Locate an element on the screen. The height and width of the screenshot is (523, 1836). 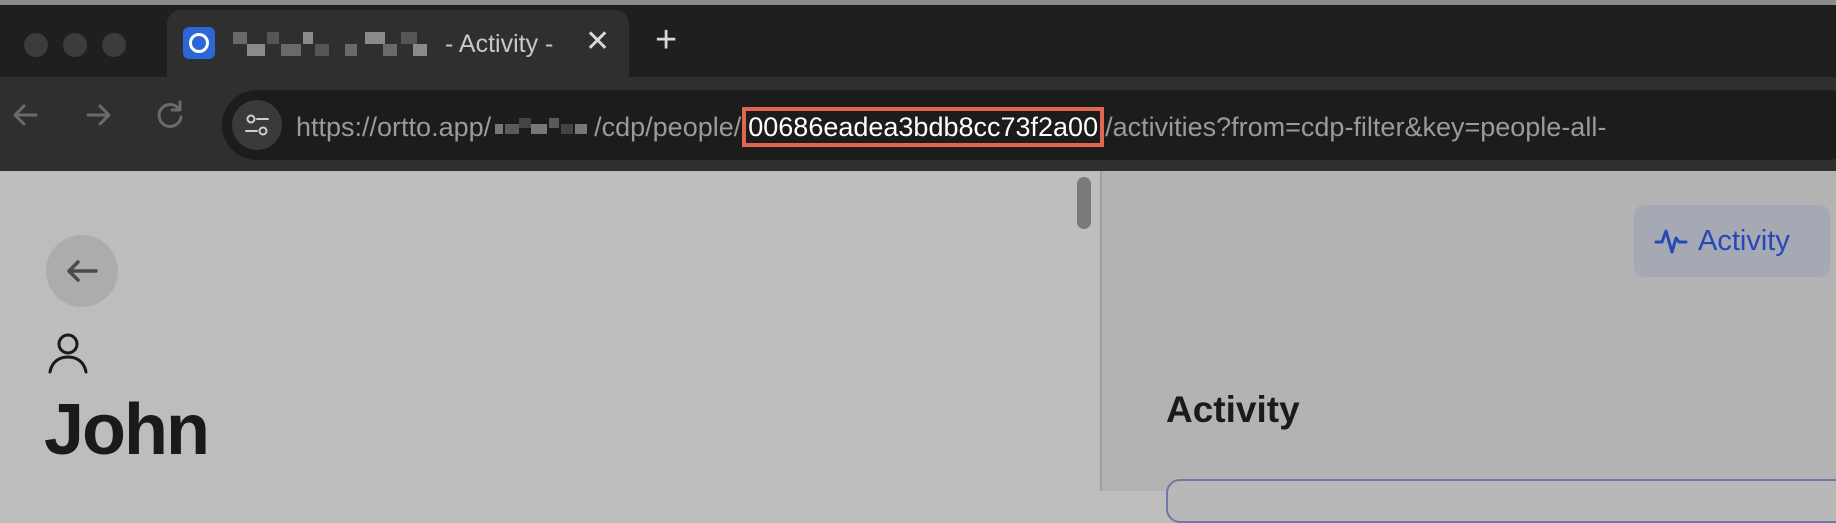
back-button is located at coordinates (82, 271).